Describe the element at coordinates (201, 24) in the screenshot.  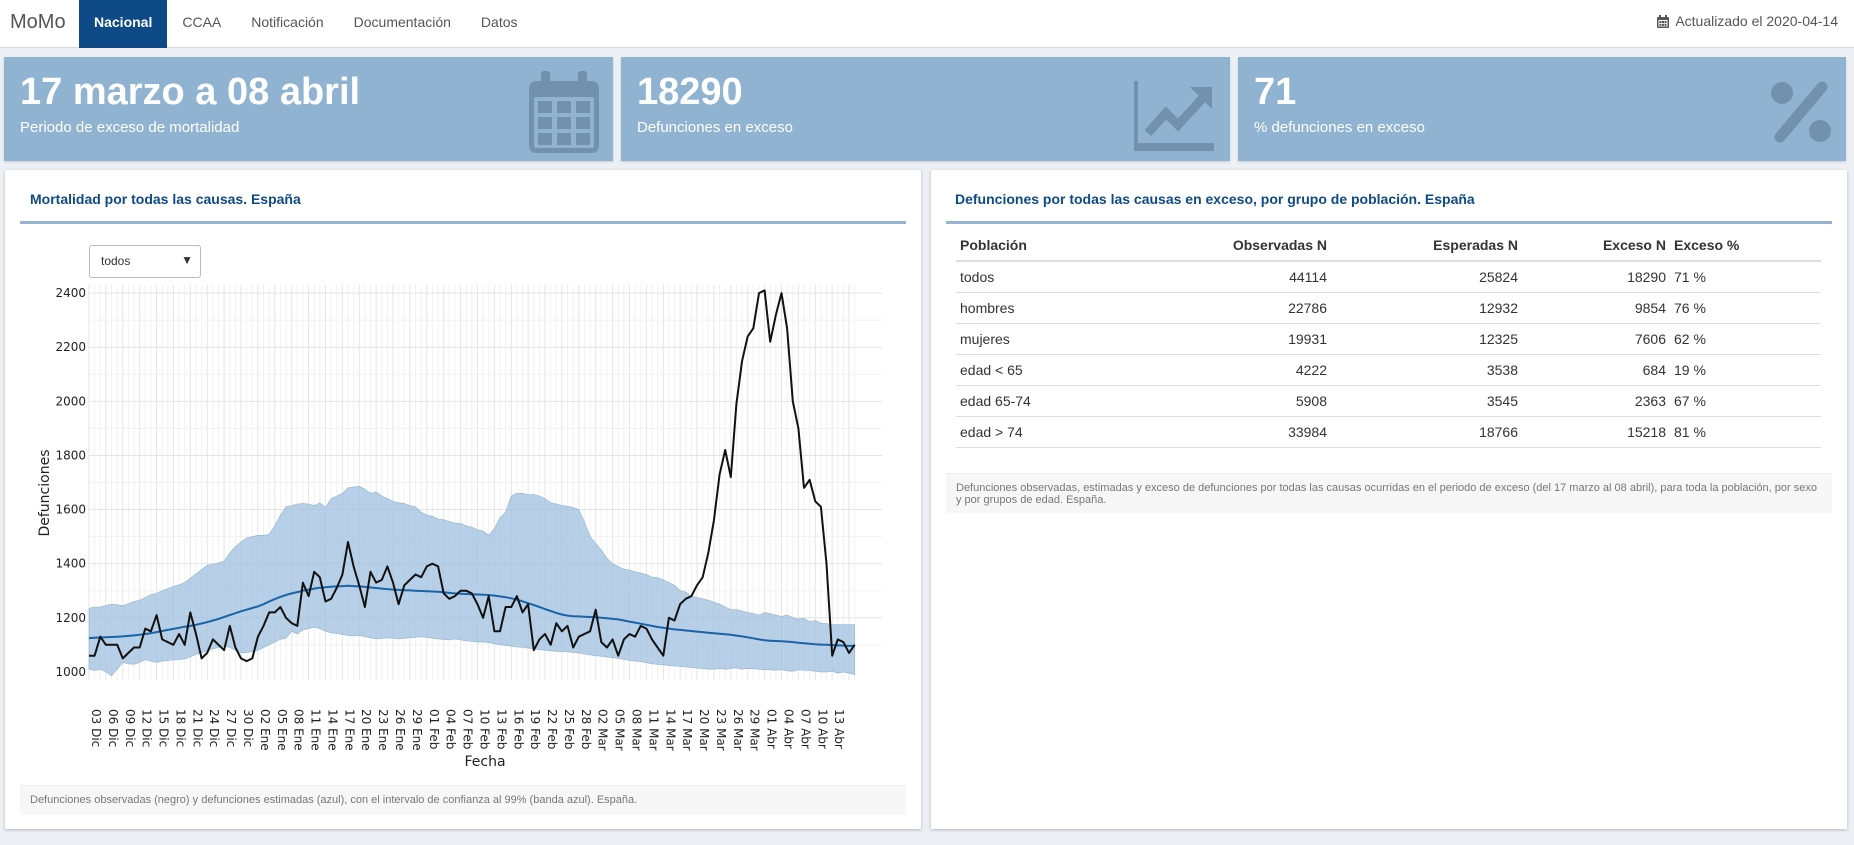
I see `tab-ccaa: CCAA` at that location.